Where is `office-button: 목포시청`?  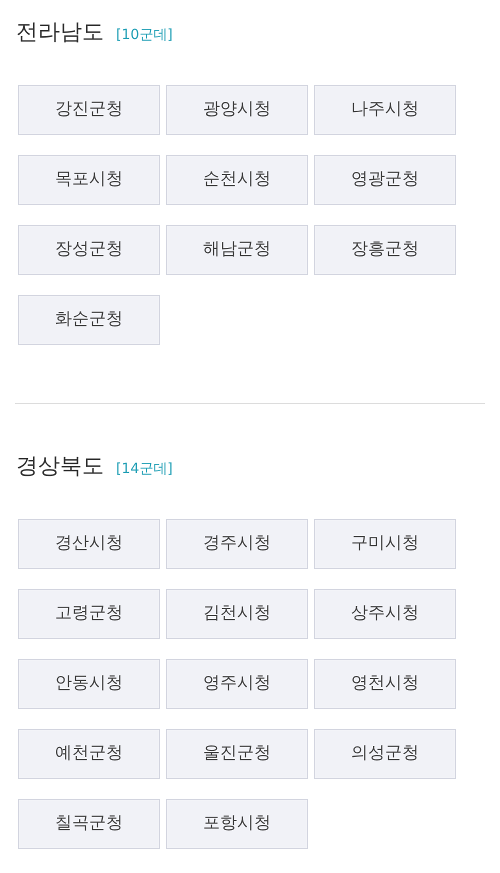
office-button: 목포시청 is located at coordinates (89, 180).